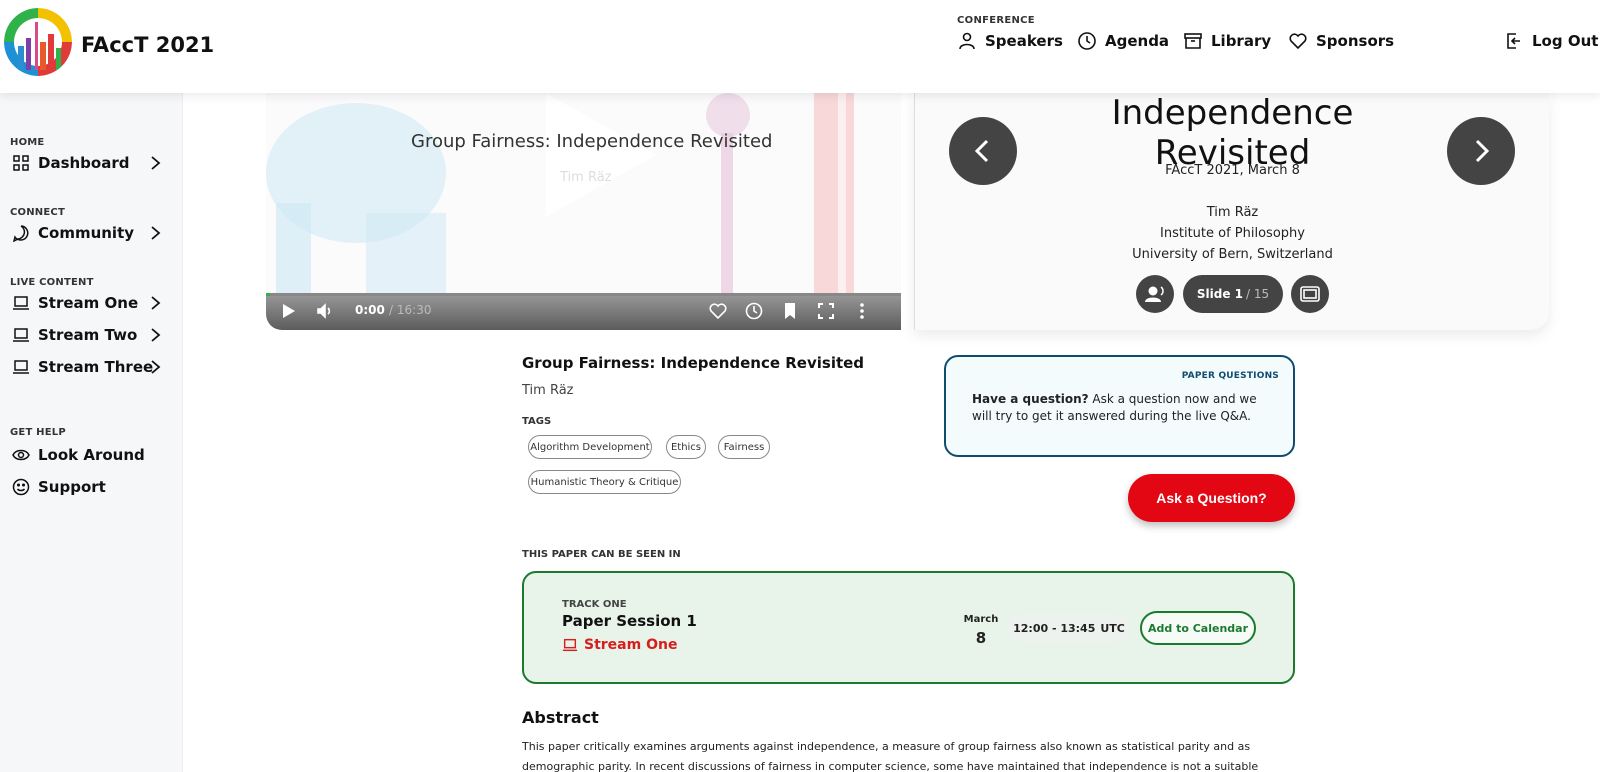  Describe the element at coordinates (147, 45) in the screenshot. I see `brand-title: FAccT 2021` at that location.